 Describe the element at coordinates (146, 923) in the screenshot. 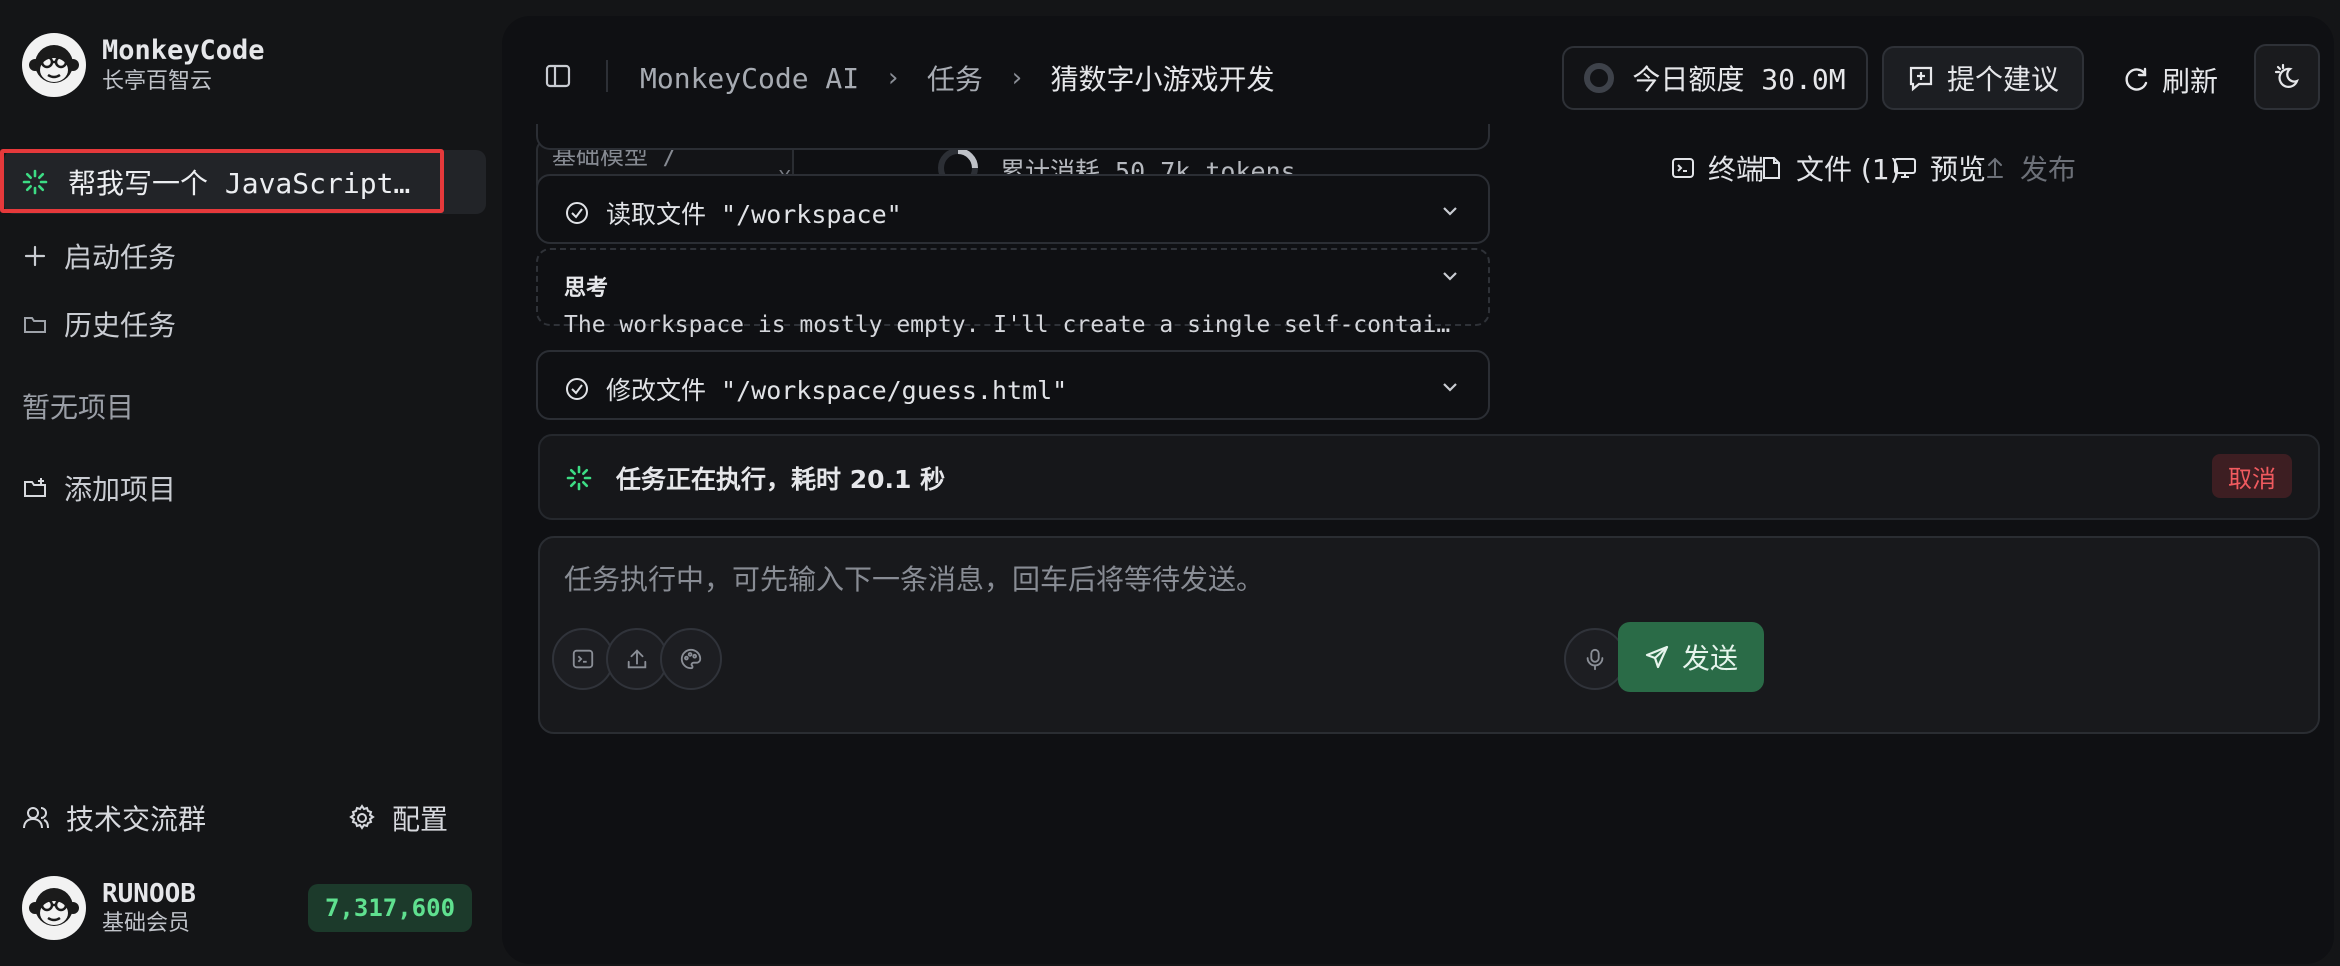

I see `user-role: 基础会员` at that location.